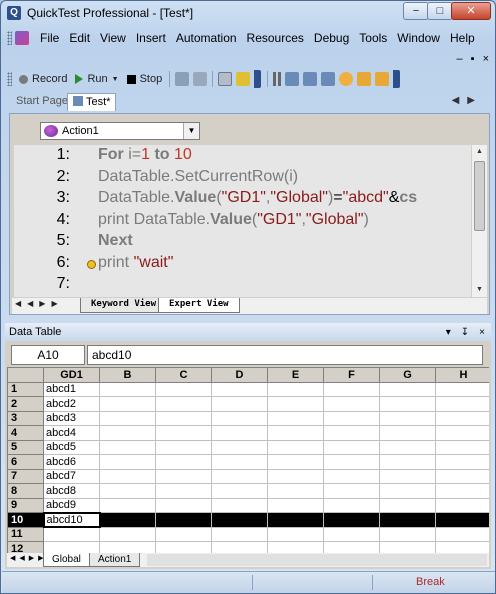 The width and height of the screenshot is (496, 594). What do you see at coordinates (25, 447) in the screenshot?
I see `row-header: 5` at bounding box center [25, 447].